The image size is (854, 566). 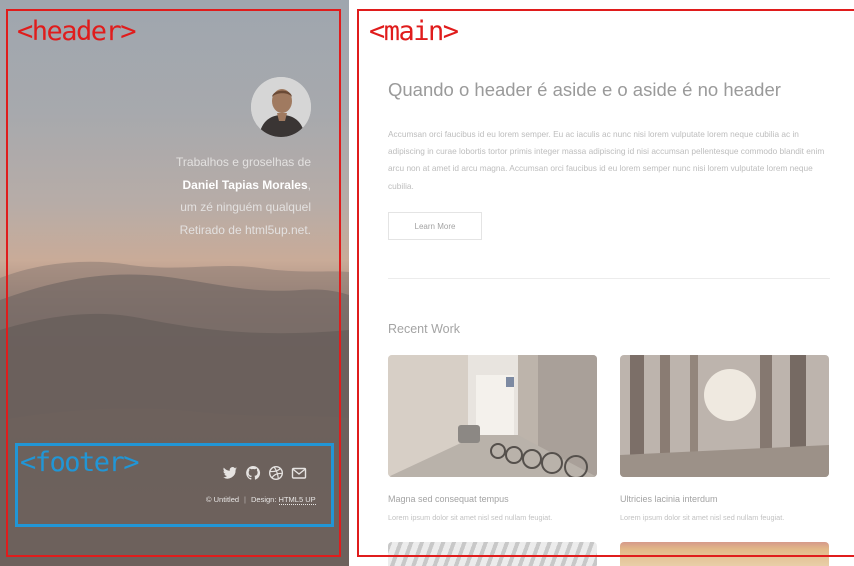 What do you see at coordinates (77, 31) in the screenshot?
I see `header-tag-label: <header>` at bounding box center [77, 31].